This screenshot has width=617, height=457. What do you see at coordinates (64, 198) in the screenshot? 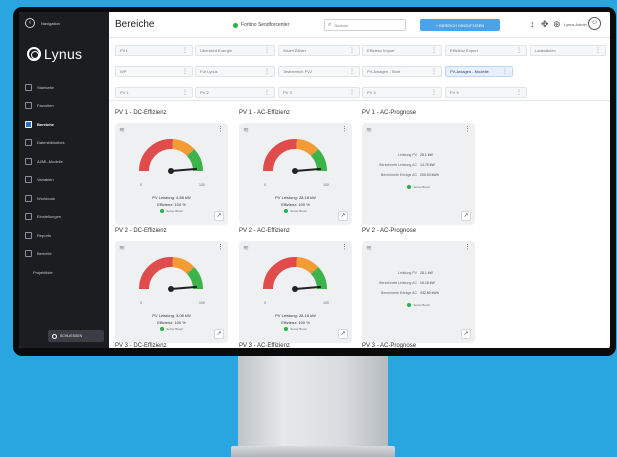
I see `sidebar-item: Workbook` at bounding box center [64, 198].